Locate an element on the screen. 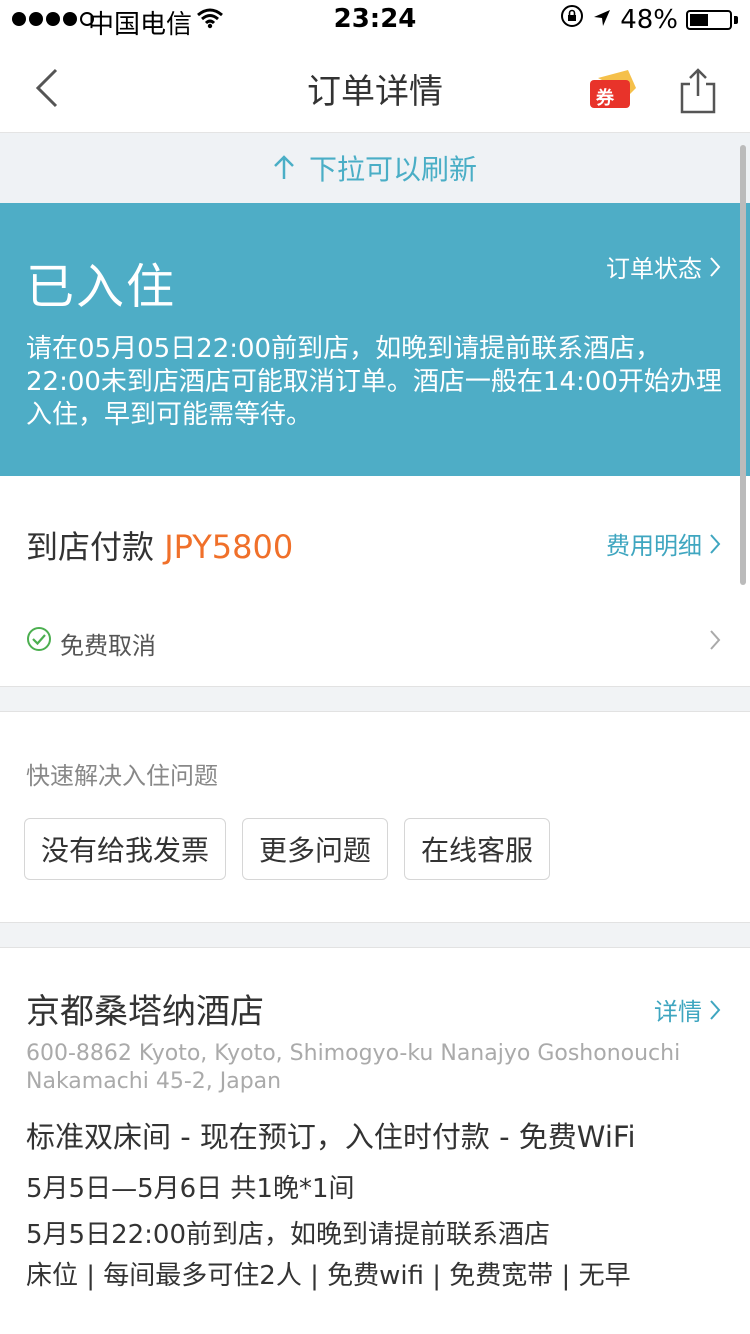  payment-method-label: 到店付款 is located at coordinates (90, 547).